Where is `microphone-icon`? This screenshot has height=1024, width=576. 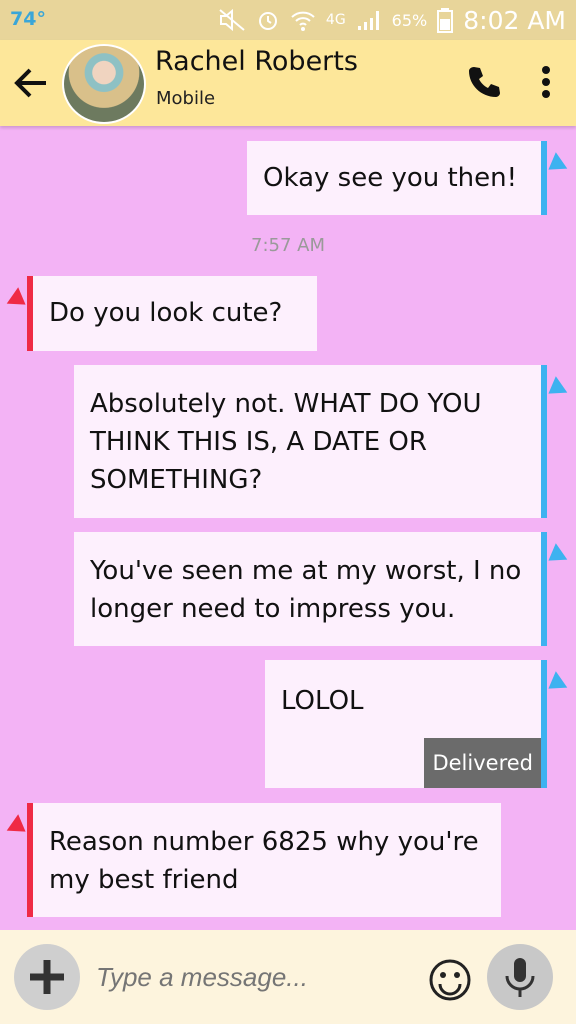
microphone-icon is located at coordinates (520, 977).